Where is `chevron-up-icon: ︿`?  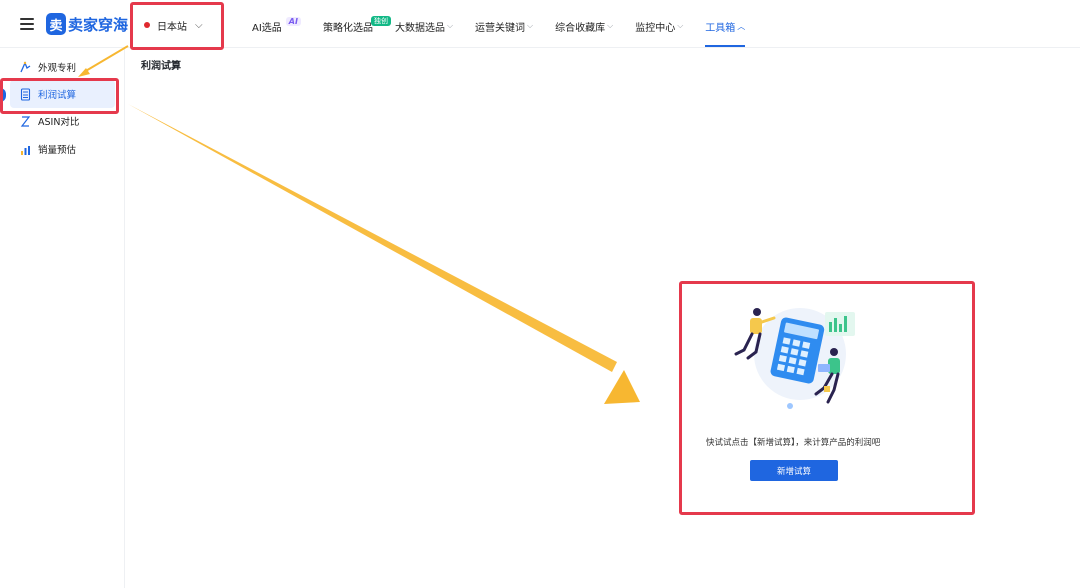
chevron-up-icon: ︿ is located at coordinates (741, 26).